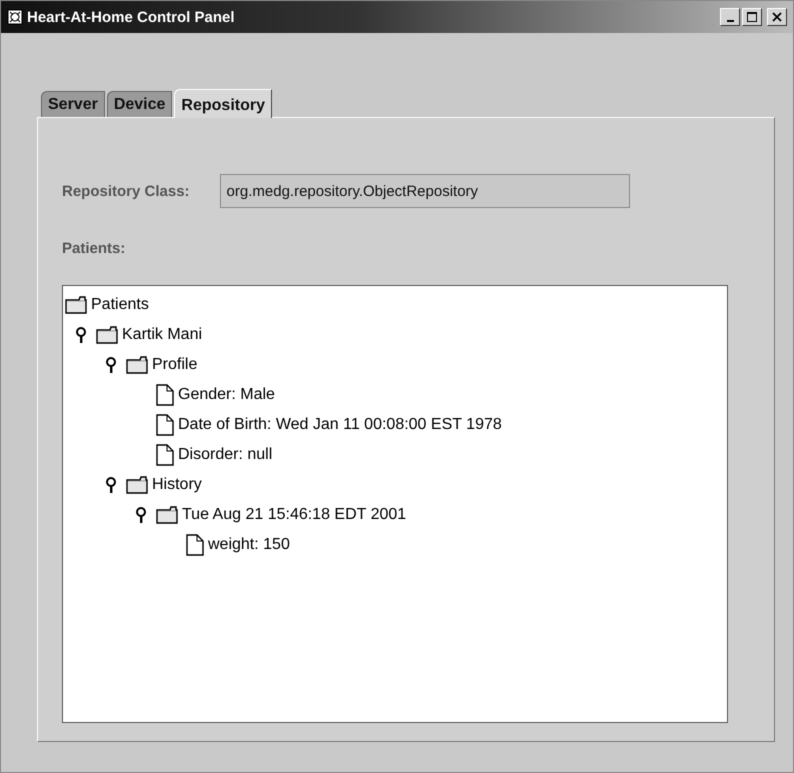 This screenshot has width=794, height=773. I want to click on maximize-button, so click(752, 17).